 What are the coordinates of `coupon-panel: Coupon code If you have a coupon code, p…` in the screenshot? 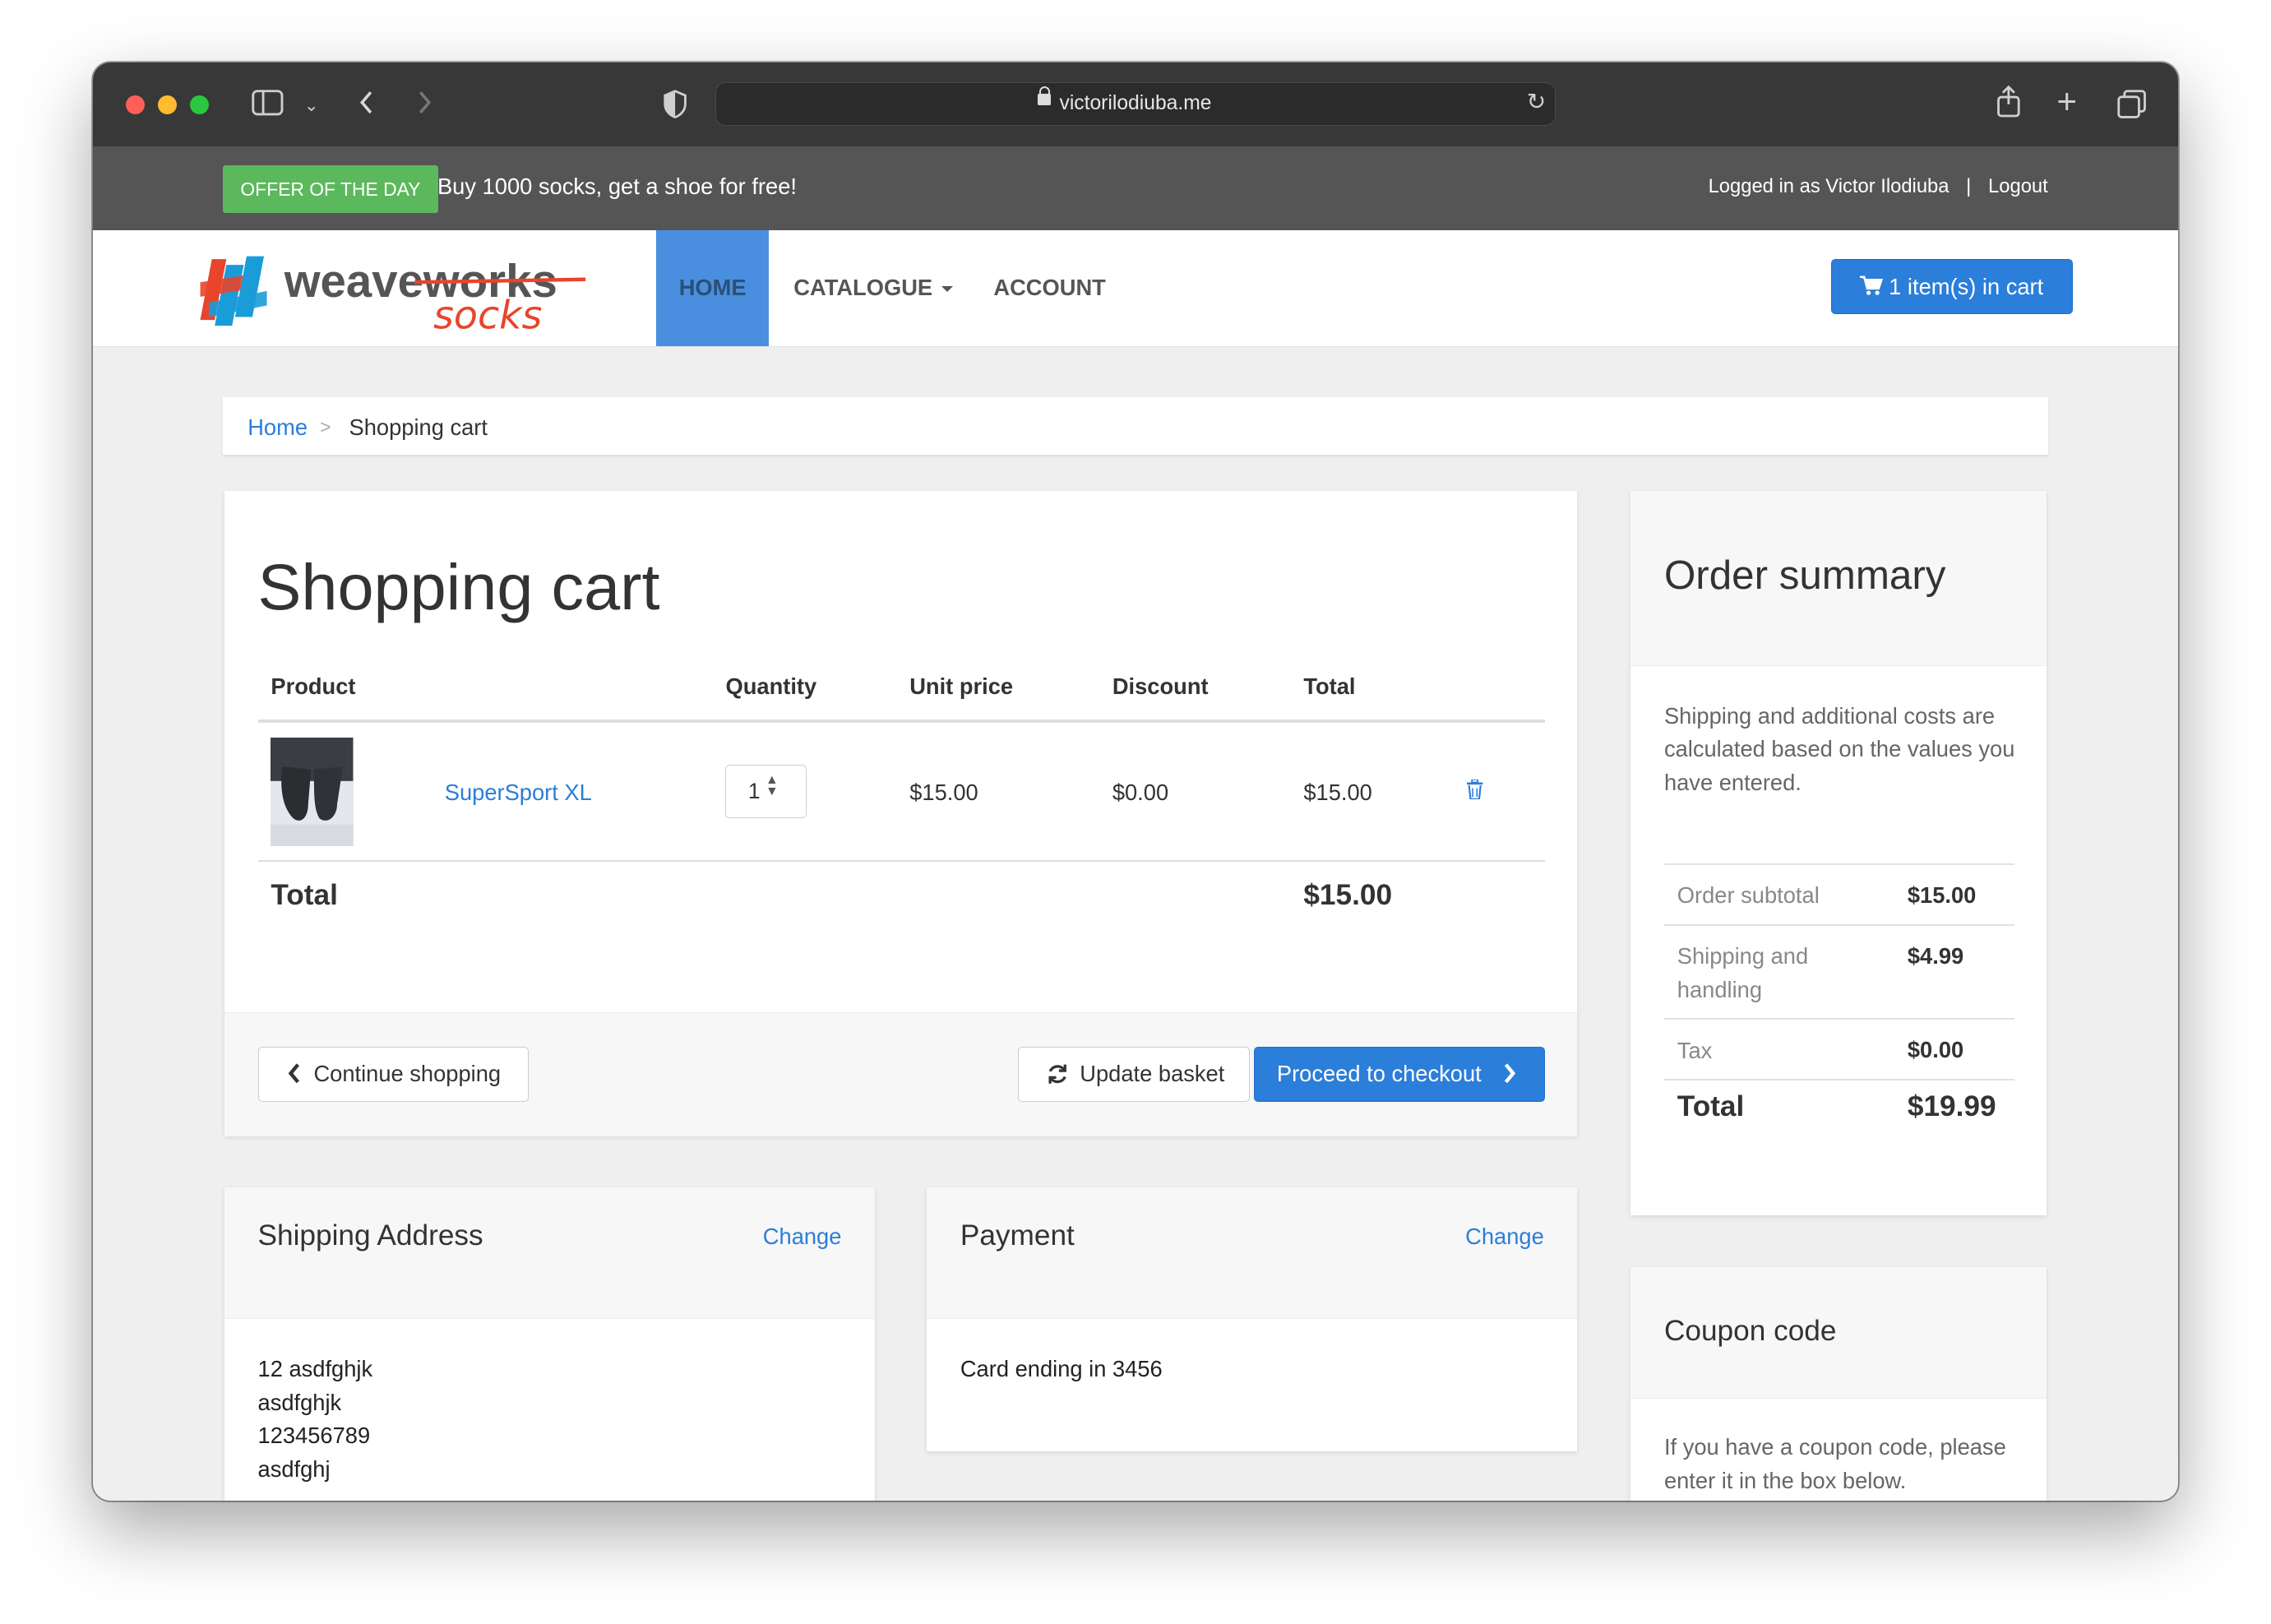 It's located at (1838, 1384).